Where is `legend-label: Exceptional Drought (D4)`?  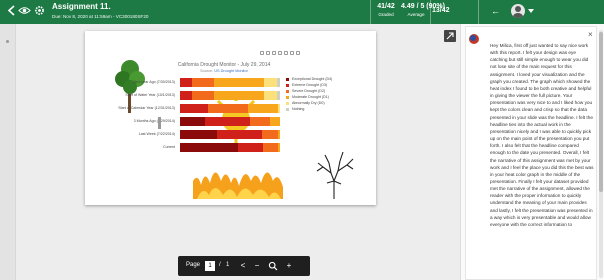
legend-label: Exceptional Drought (D4) is located at coordinates (312, 79).